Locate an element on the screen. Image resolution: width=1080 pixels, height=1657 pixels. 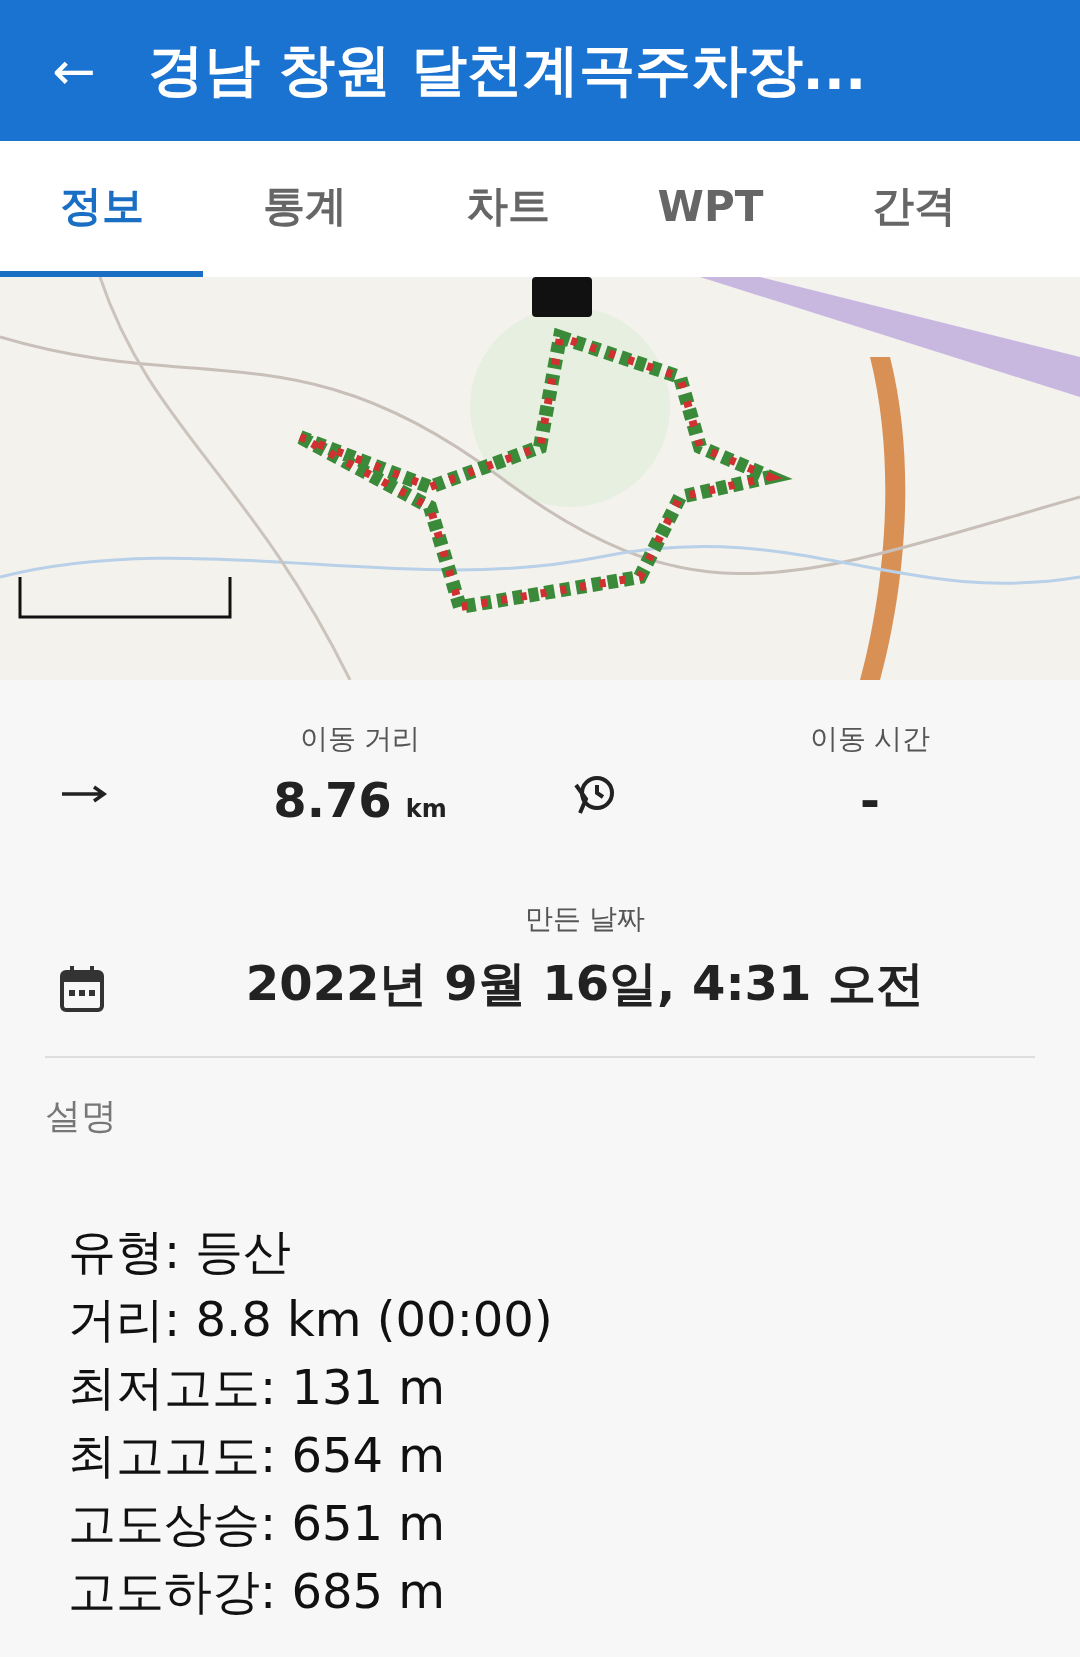
stat-value: 8.76 km is located at coordinates (360, 800).